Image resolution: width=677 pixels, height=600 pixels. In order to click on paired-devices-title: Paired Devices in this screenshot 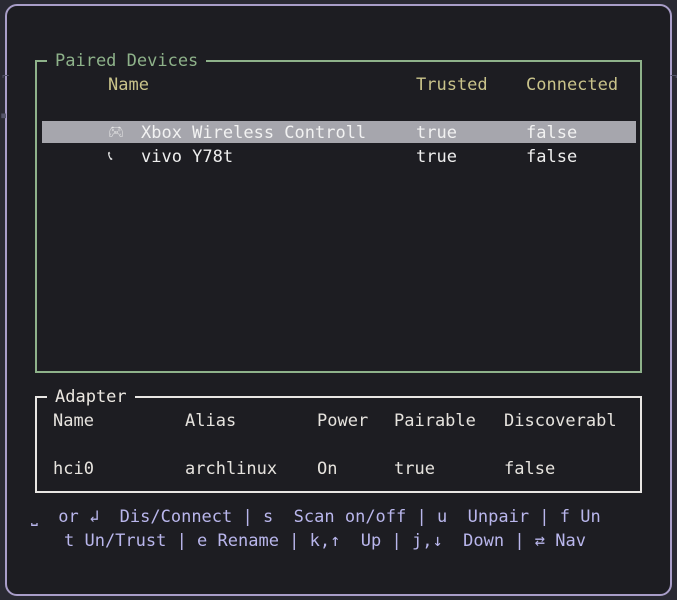, I will do `click(127, 61)`.